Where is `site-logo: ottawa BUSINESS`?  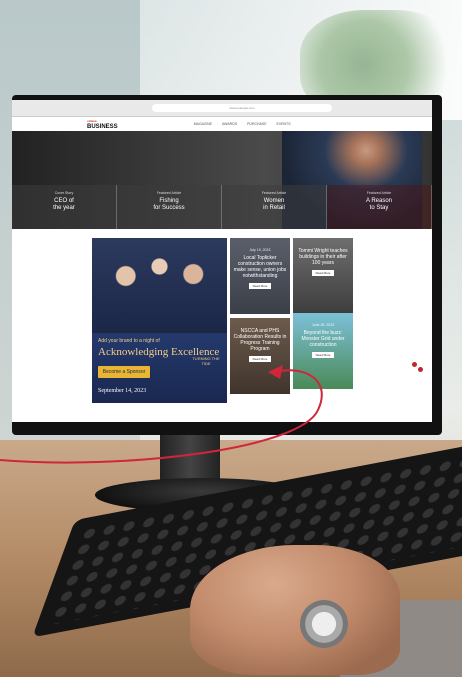 site-logo: ottawa BUSINESS is located at coordinates (102, 124).